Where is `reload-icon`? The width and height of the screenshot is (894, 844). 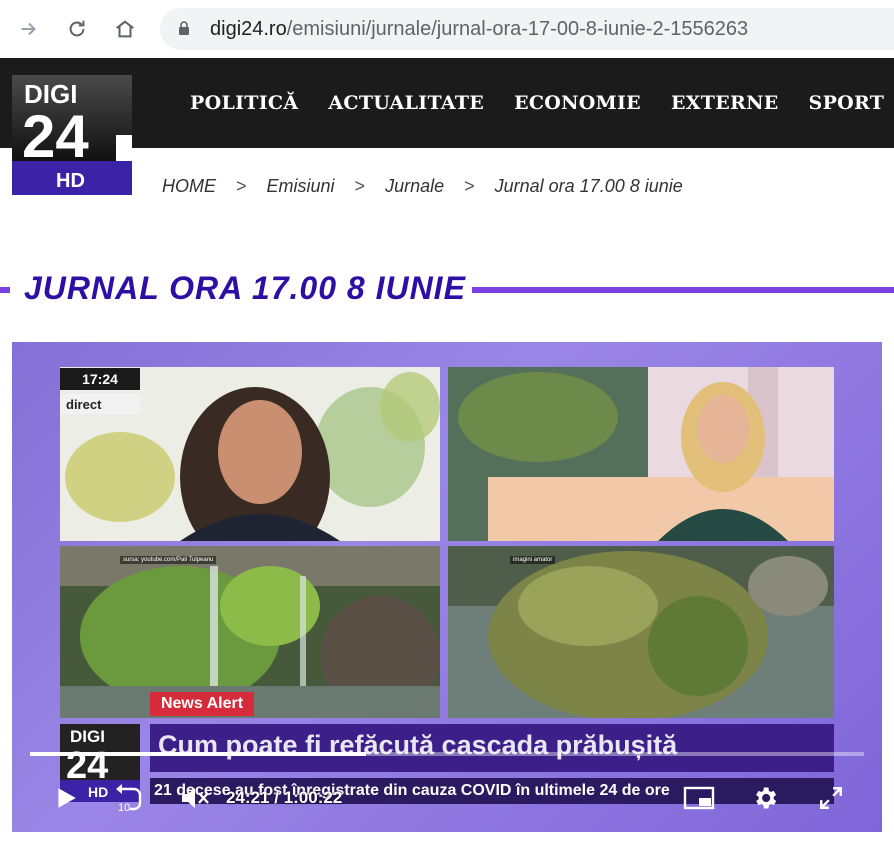
reload-icon is located at coordinates (77, 29).